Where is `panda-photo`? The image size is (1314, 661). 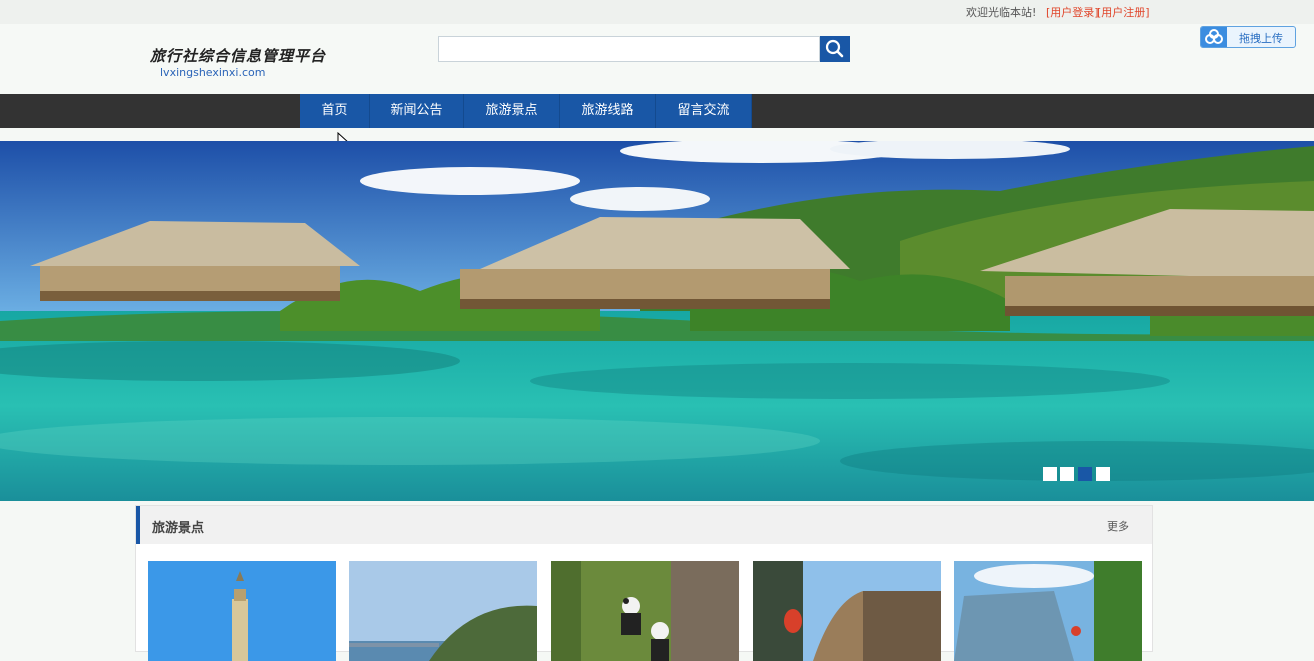 panda-photo is located at coordinates (645, 611).